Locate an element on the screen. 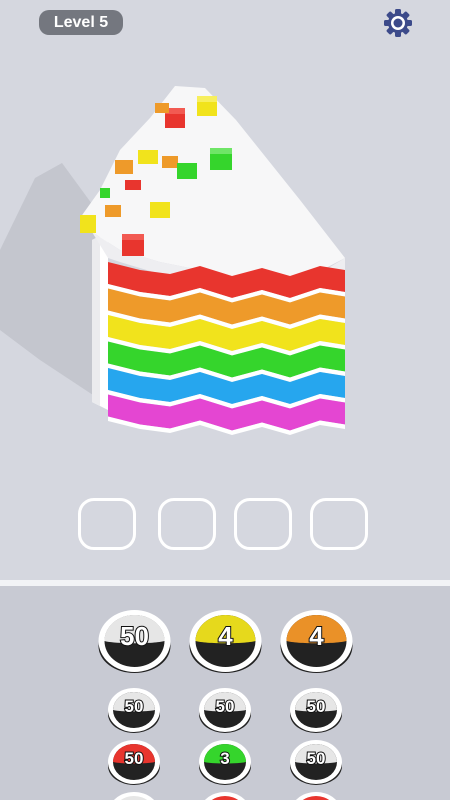 This screenshot has height=800, width=450. gear-icon is located at coordinates (398, 23).